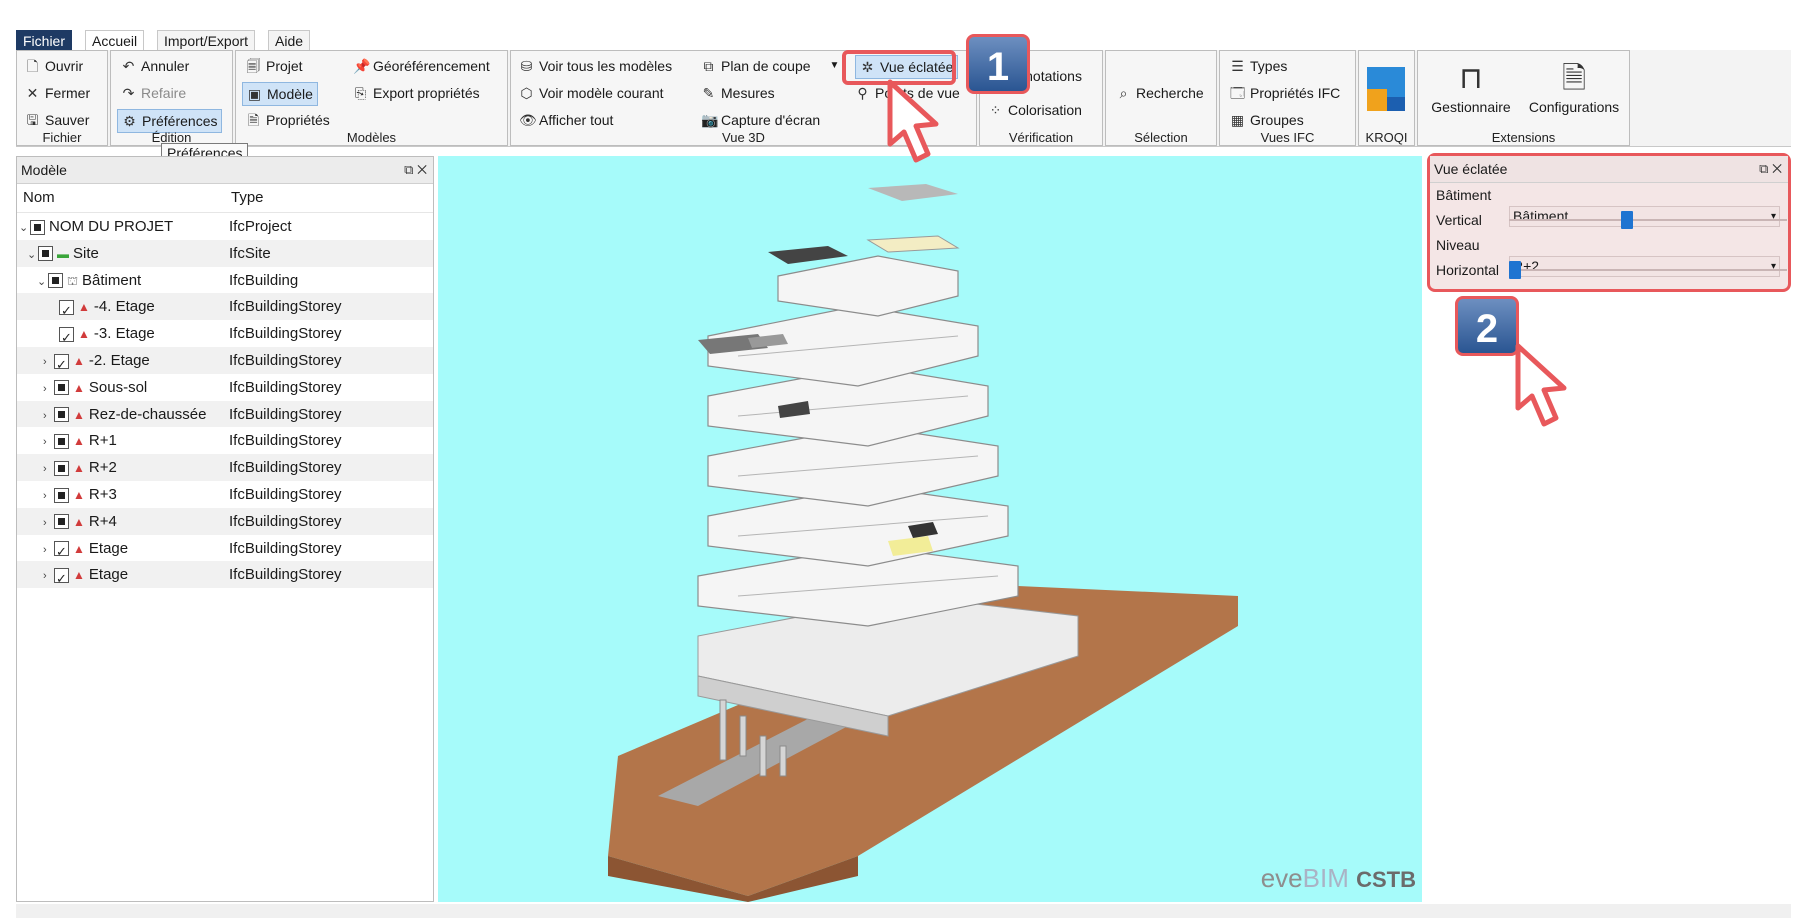  What do you see at coordinates (1258, 66) in the screenshot?
I see `types-button: ☰ Types` at bounding box center [1258, 66].